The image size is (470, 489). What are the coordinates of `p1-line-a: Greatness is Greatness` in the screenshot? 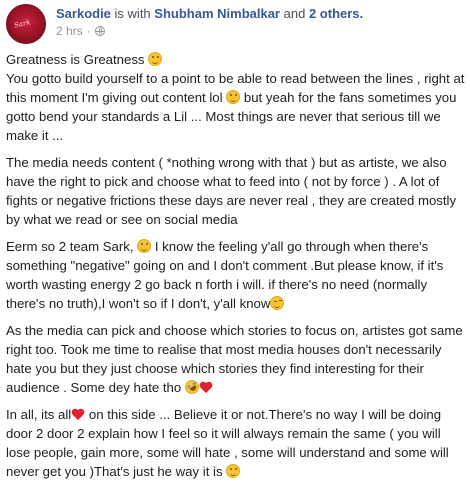 It's located at (77, 59).